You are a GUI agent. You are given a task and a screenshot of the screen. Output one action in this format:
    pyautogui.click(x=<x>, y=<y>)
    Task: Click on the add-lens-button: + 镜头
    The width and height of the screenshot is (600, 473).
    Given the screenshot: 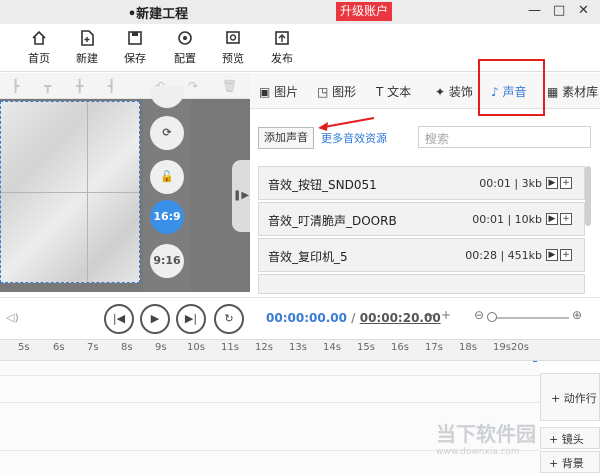 What is the action you would take?
    pyautogui.click(x=570, y=438)
    